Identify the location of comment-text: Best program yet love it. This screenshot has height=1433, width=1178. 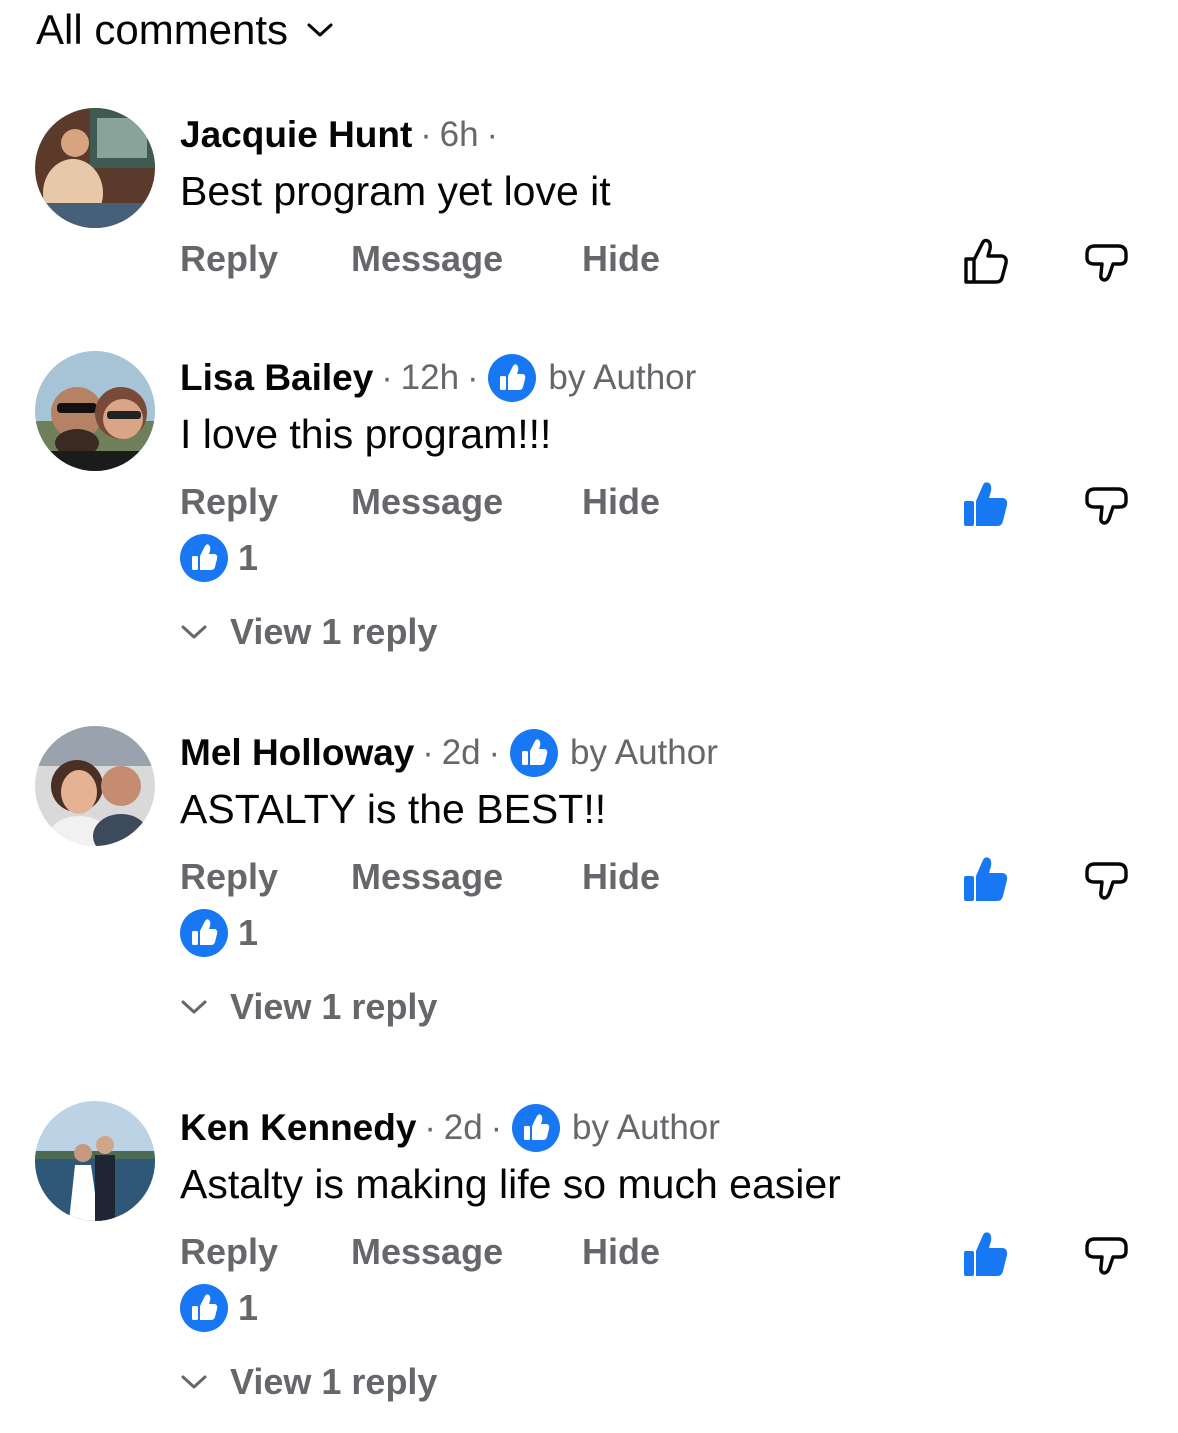
(395, 191).